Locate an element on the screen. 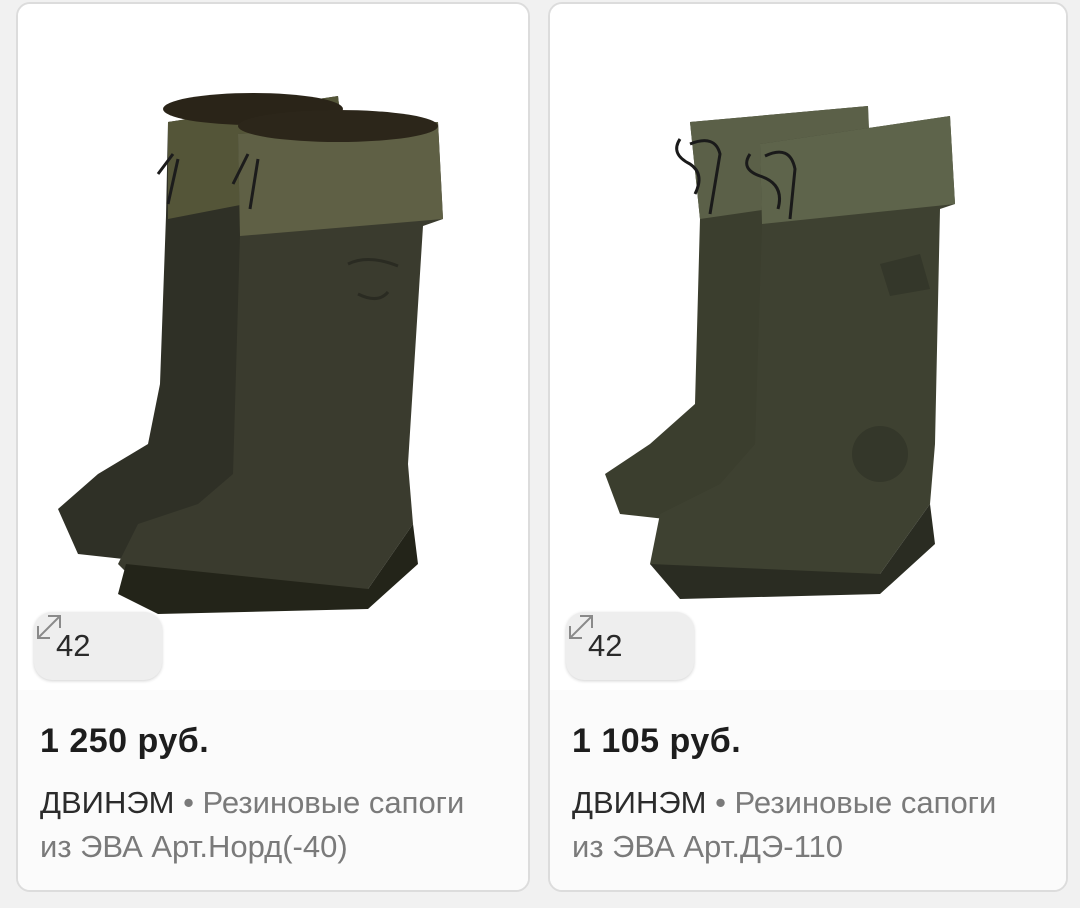 The width and height of the screenshot is (1080, 908). product-price: 1 250 руб. is located at coordinates (125, 741).